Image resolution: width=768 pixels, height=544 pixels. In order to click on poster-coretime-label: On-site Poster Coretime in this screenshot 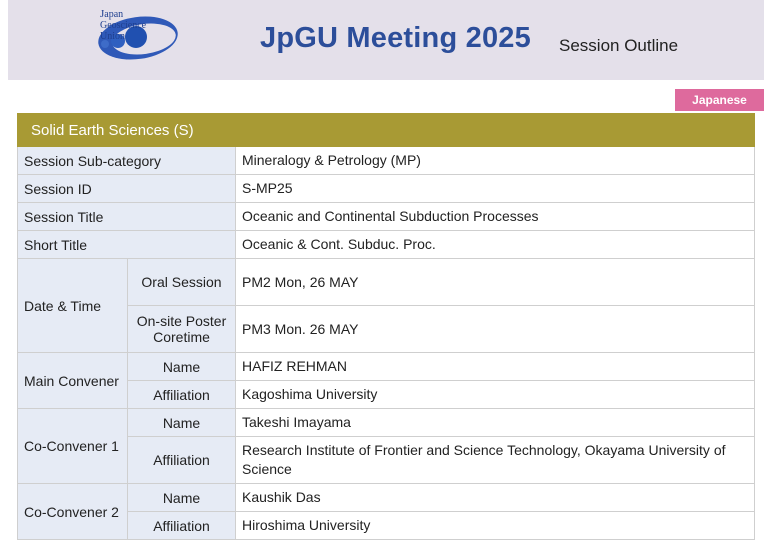, I will do `click(181, 329)`.